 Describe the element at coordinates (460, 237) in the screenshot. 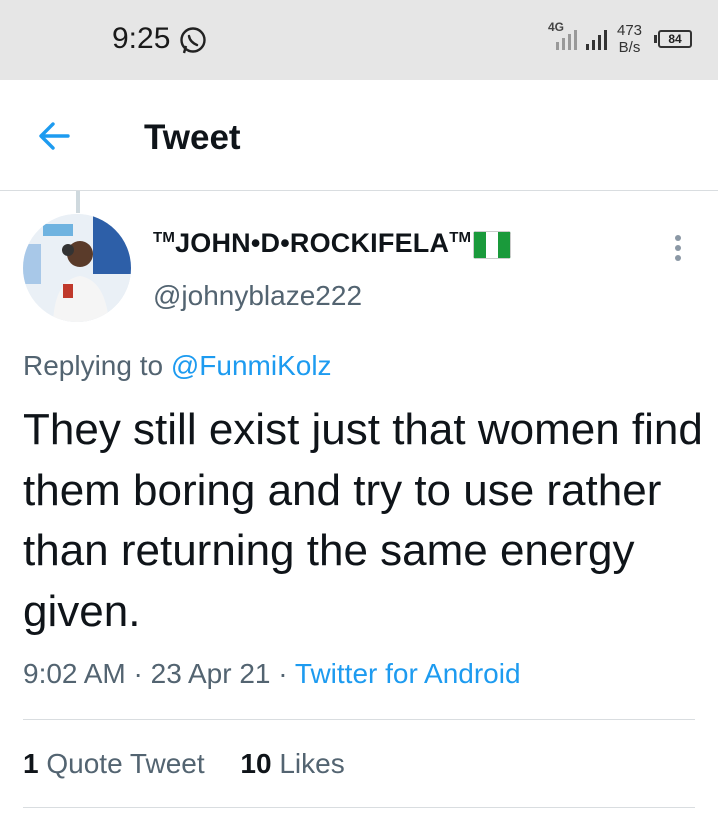

I see `tm-mark-right: TM` at that location.